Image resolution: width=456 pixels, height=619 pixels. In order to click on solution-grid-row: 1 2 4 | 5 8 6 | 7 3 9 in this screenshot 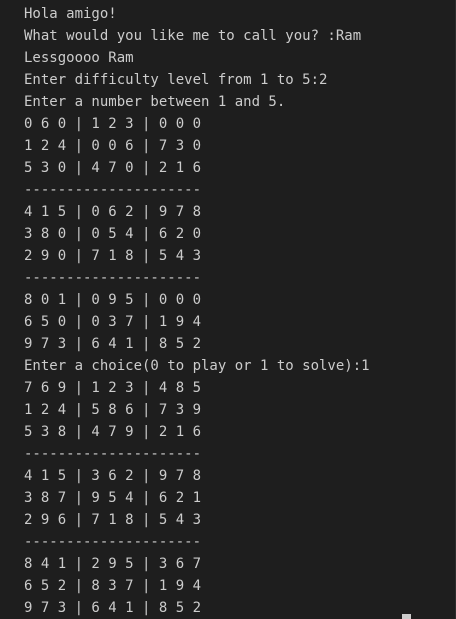, I will do `click(113, 410)`.